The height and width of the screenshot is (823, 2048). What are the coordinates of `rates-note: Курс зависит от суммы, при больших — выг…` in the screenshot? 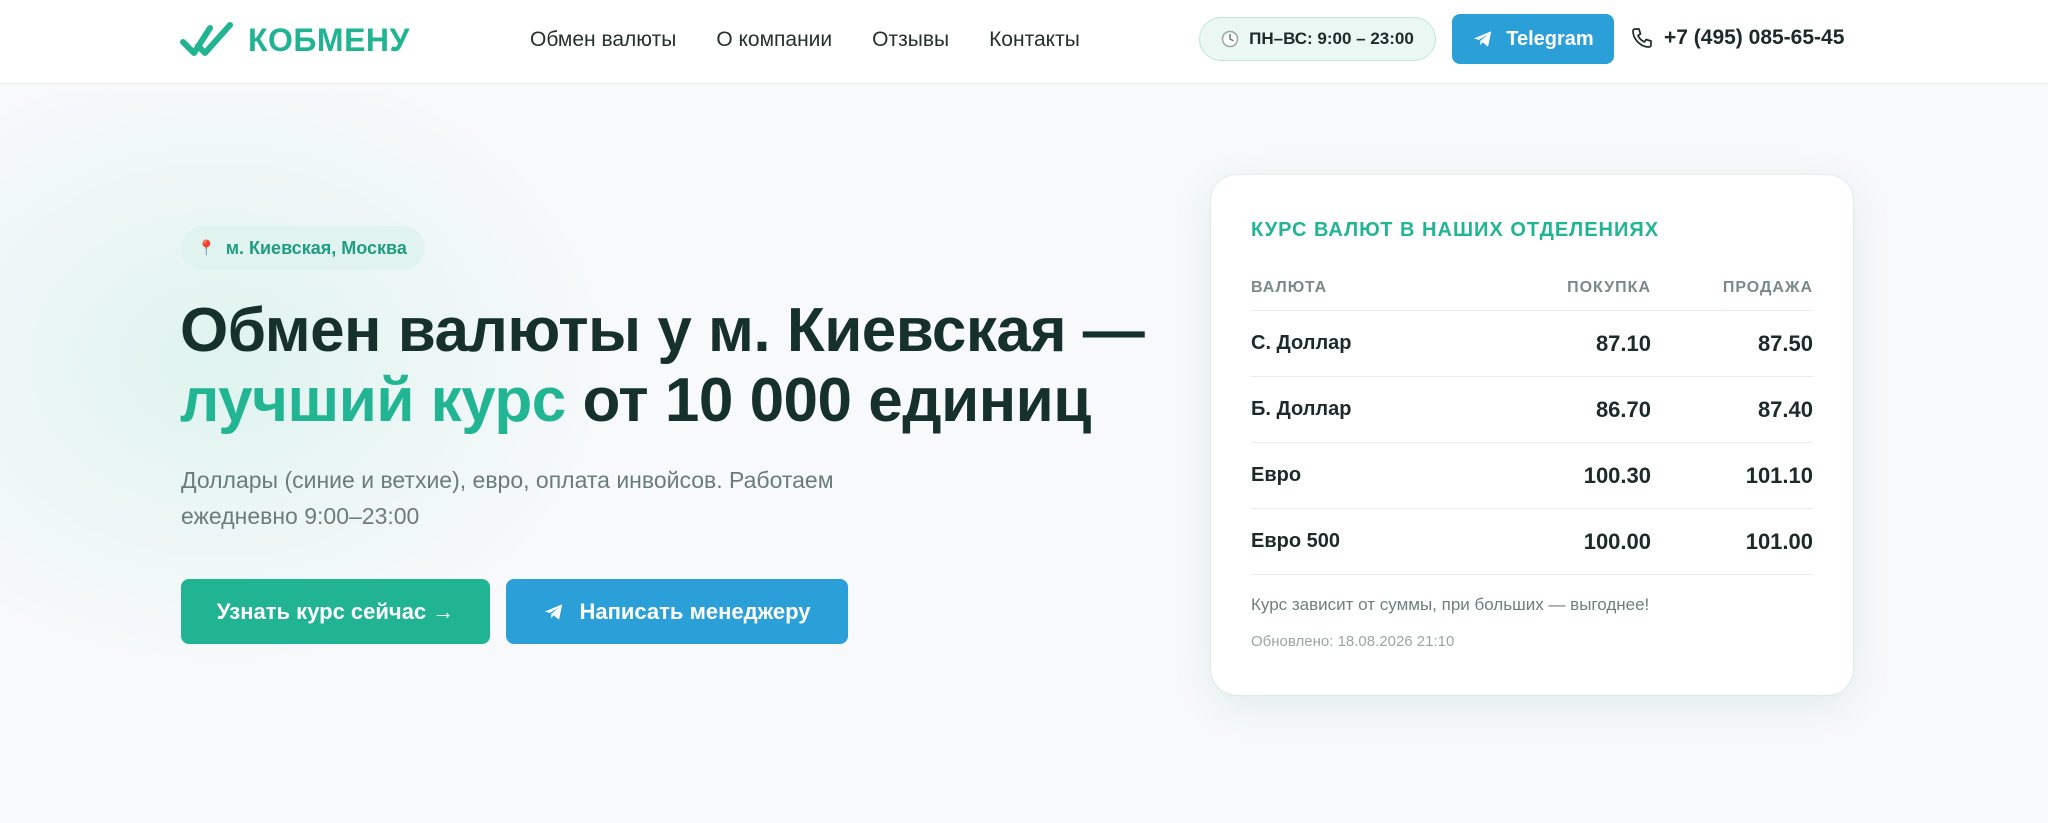 It's located at (1450, 604).